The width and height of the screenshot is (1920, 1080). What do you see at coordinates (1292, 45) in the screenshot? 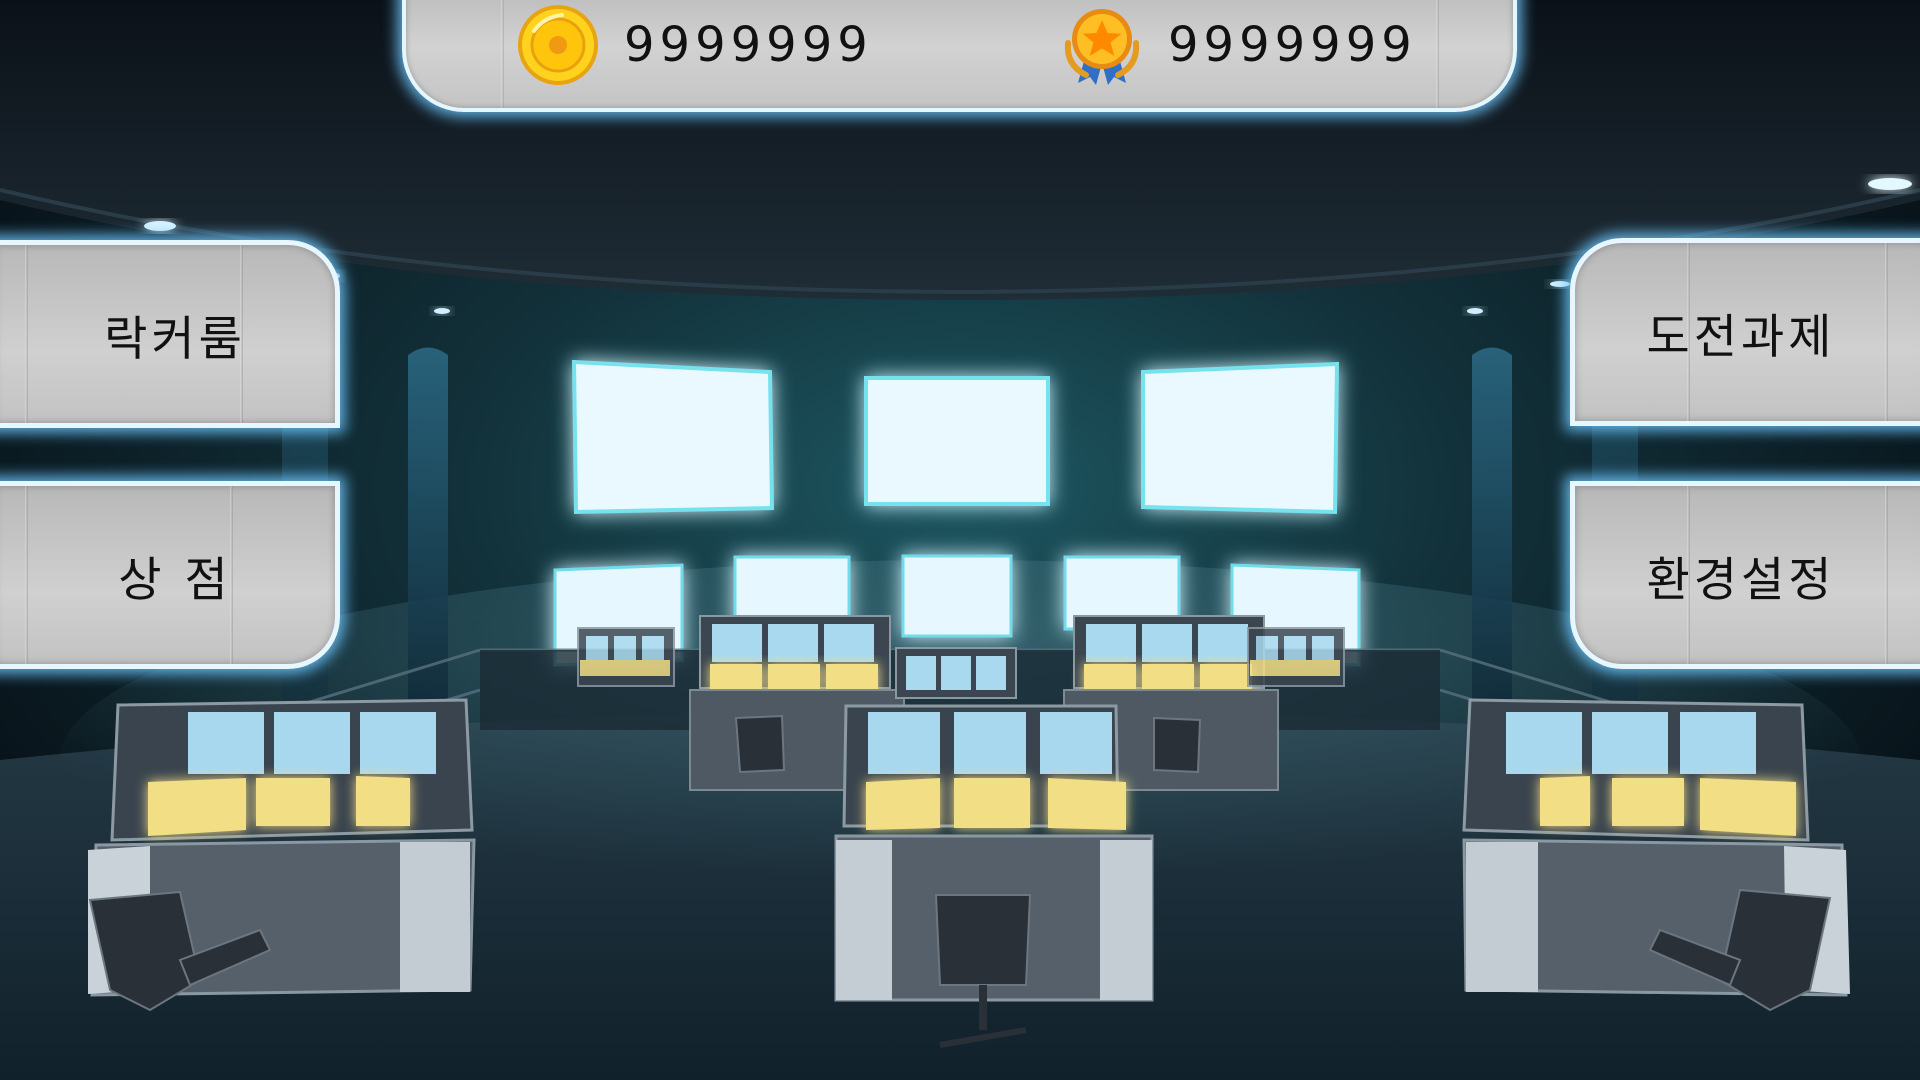
I see `medal-value: 9999999` at bounding box center [1292, 45].